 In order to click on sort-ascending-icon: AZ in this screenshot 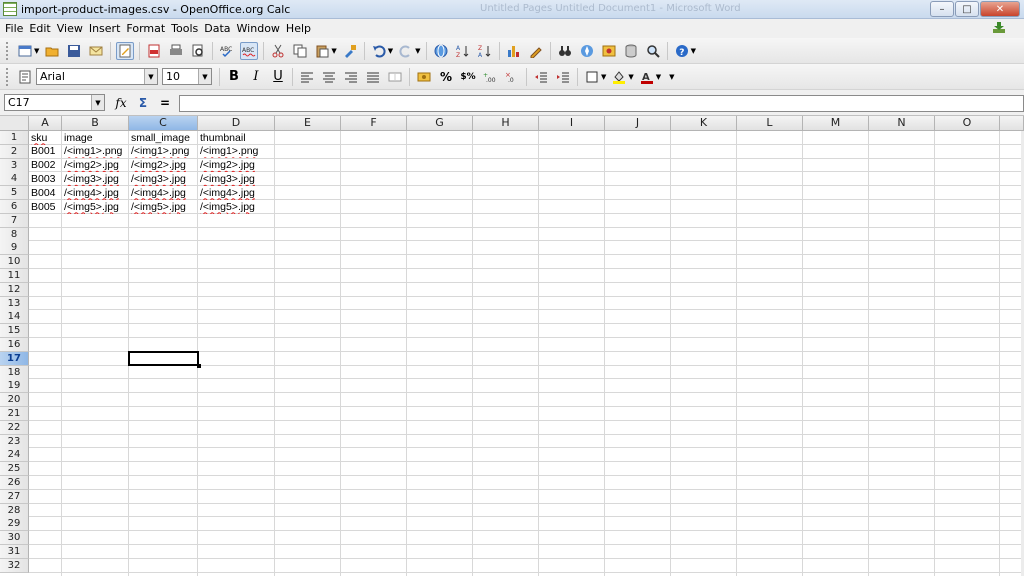, I will do `click(463, 51)`.